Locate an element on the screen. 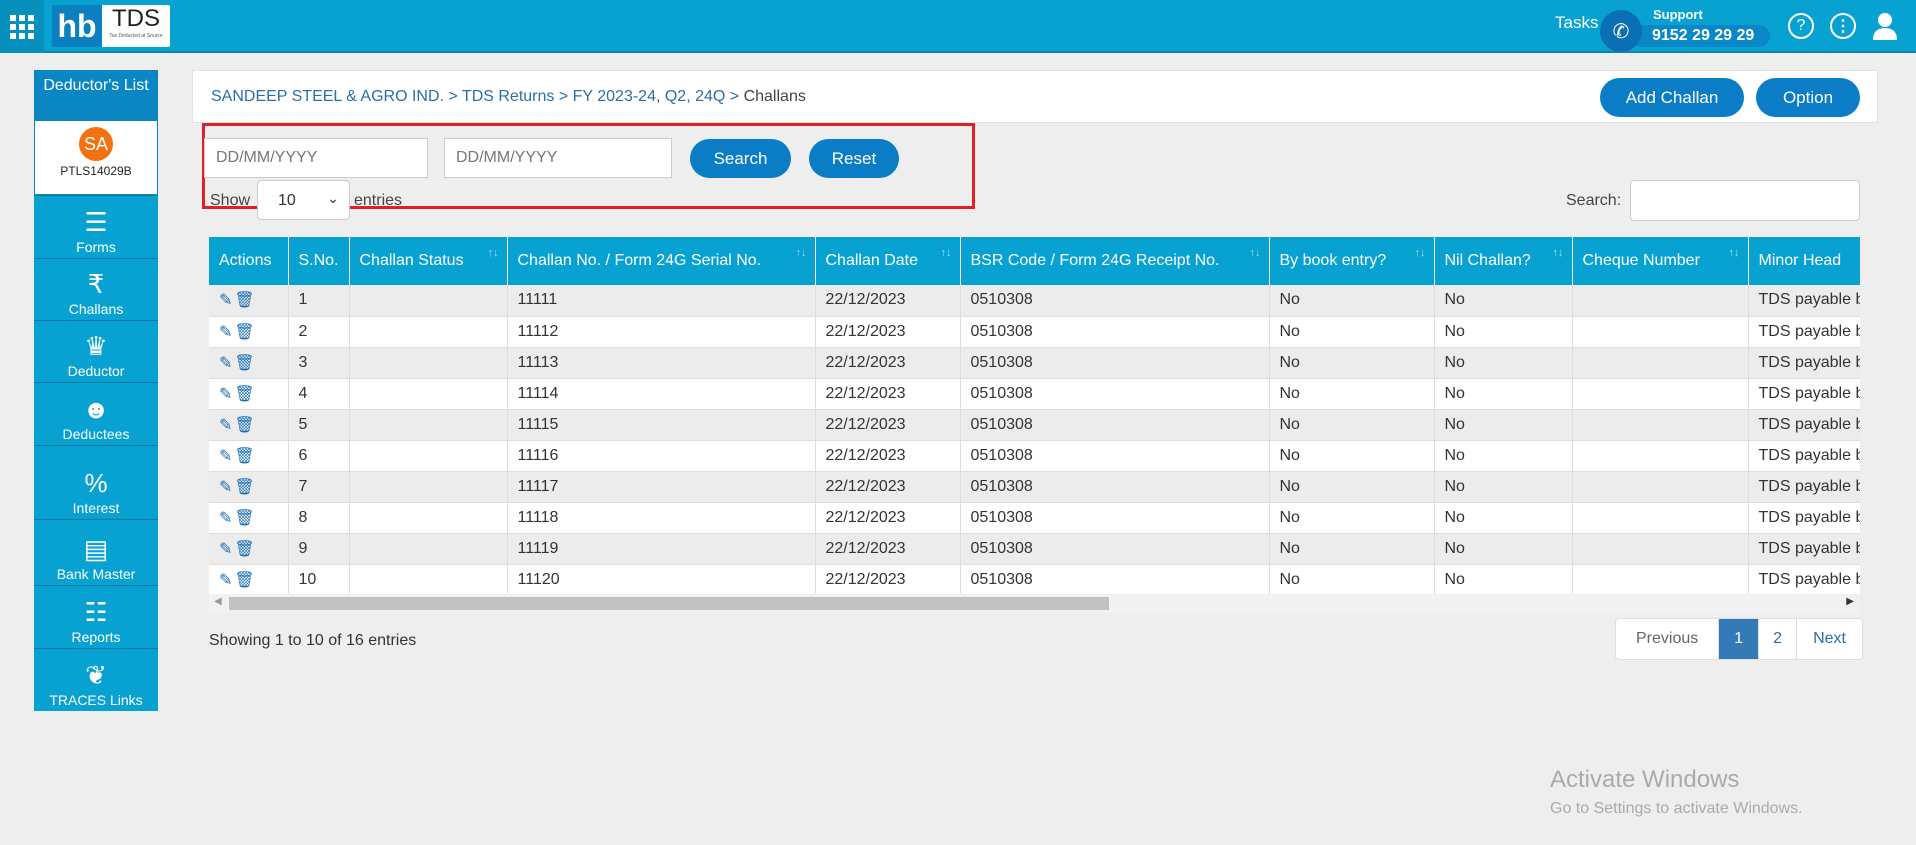 The image size is (1916, 845). horizontal-scrollbar: ◀ ▶ is located at coordinates (1034, 603).